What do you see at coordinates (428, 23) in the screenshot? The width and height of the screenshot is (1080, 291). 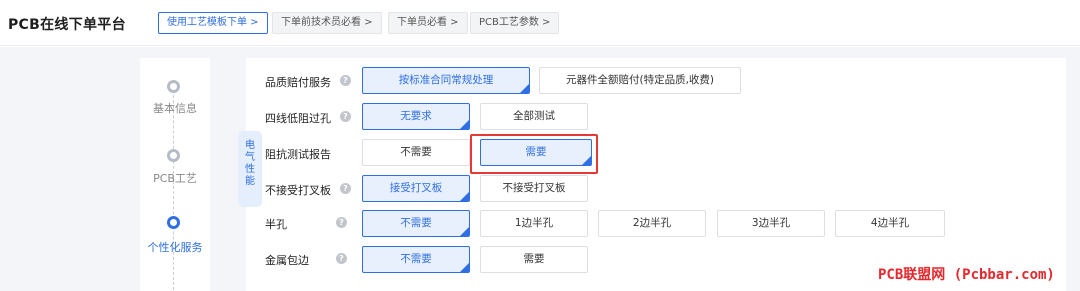 I see `breadcrumb-order-guide: 下单员必看 >` at bounding box center [428, 23].